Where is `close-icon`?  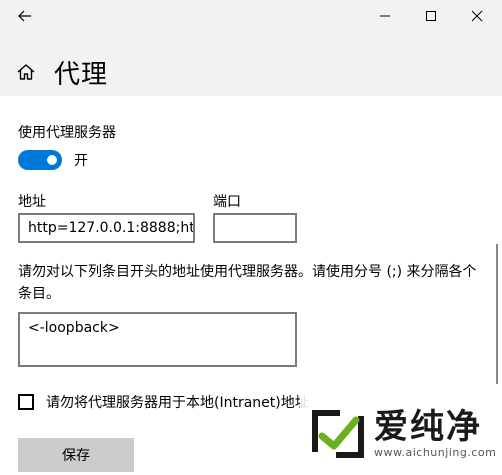
close-icon is located at coordinates (477, 16).